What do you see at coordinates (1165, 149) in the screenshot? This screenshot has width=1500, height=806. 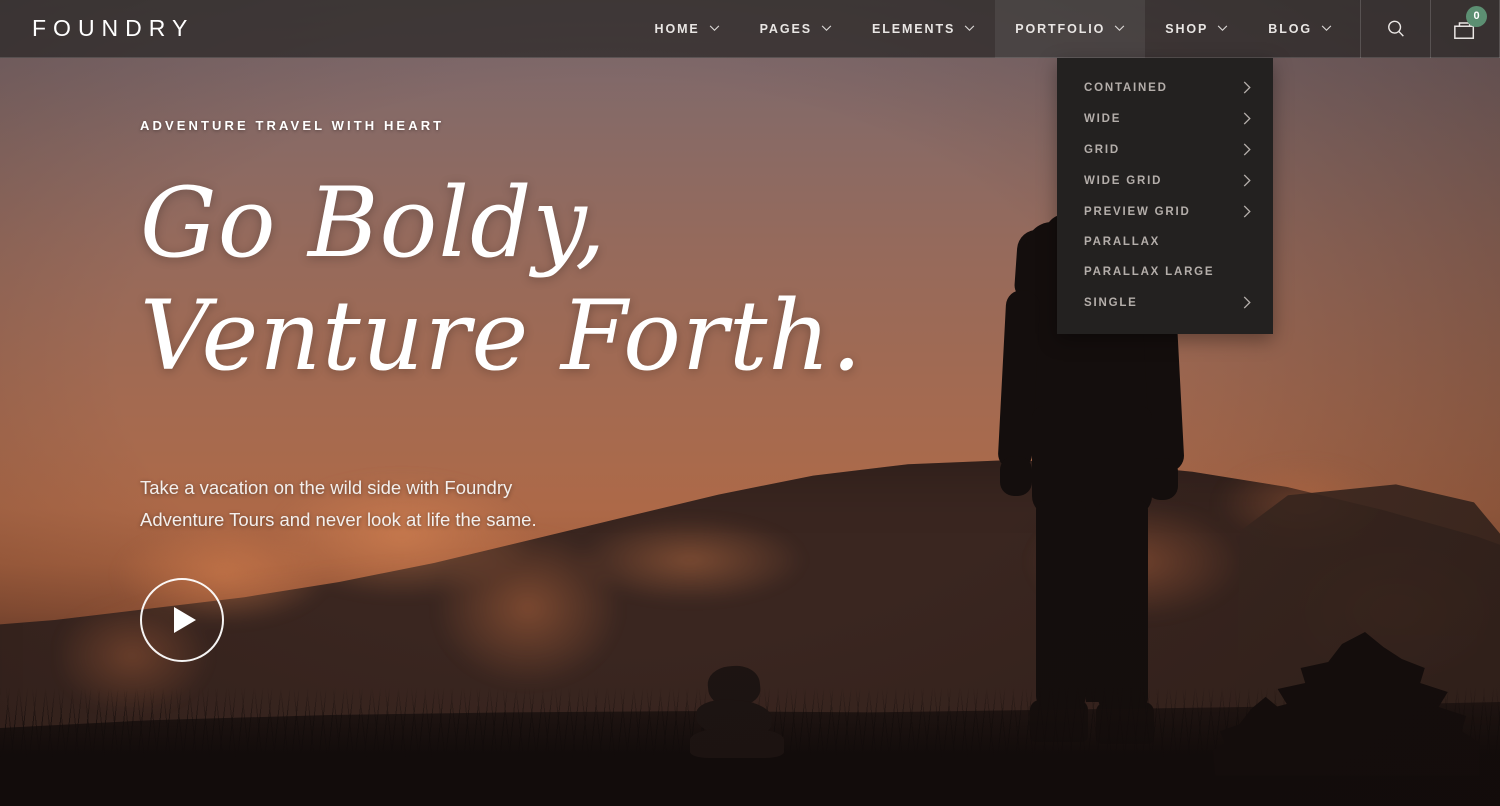 I see `dropdown-item-grid: GRID` at bounding box center [1165, 149].